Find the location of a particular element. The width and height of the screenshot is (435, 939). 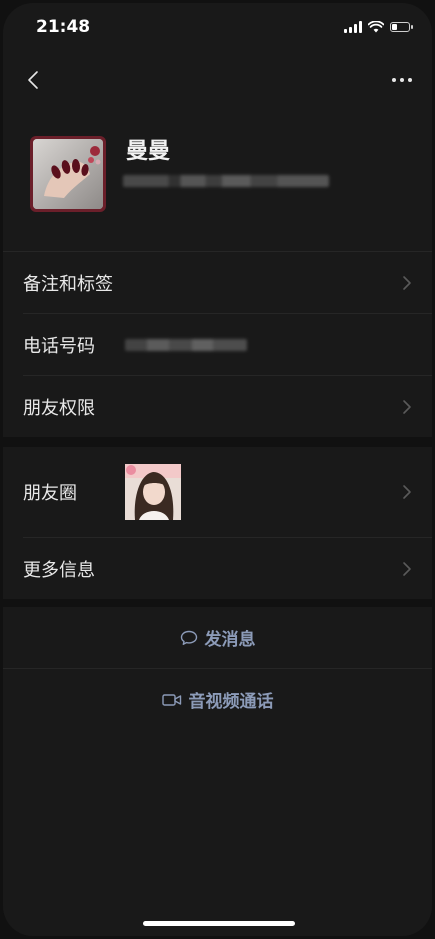

video-camera-icon is located at coordinates (171, 699).